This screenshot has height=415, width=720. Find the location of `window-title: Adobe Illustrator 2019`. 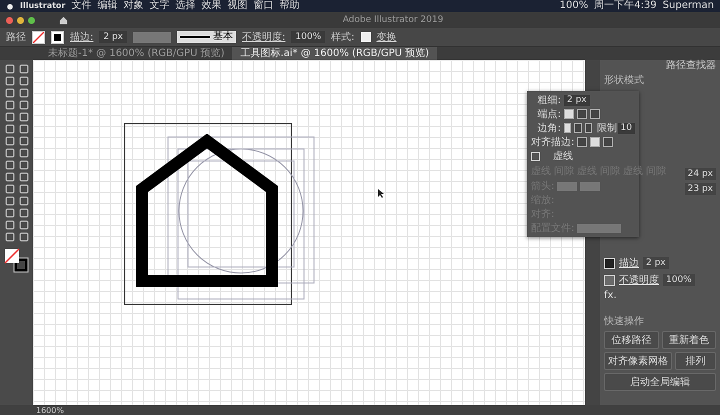

window-title: Adobe Illustrator 2019 is located at coordinates (393, 20).